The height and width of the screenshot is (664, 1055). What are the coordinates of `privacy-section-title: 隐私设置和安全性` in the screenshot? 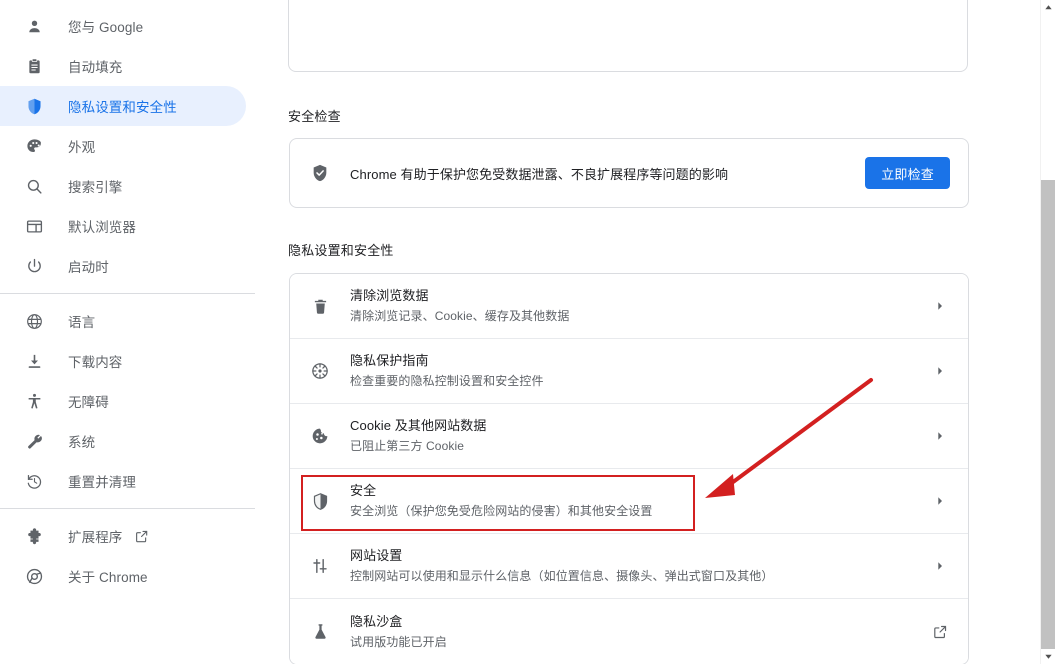 It's located at (341, 250).